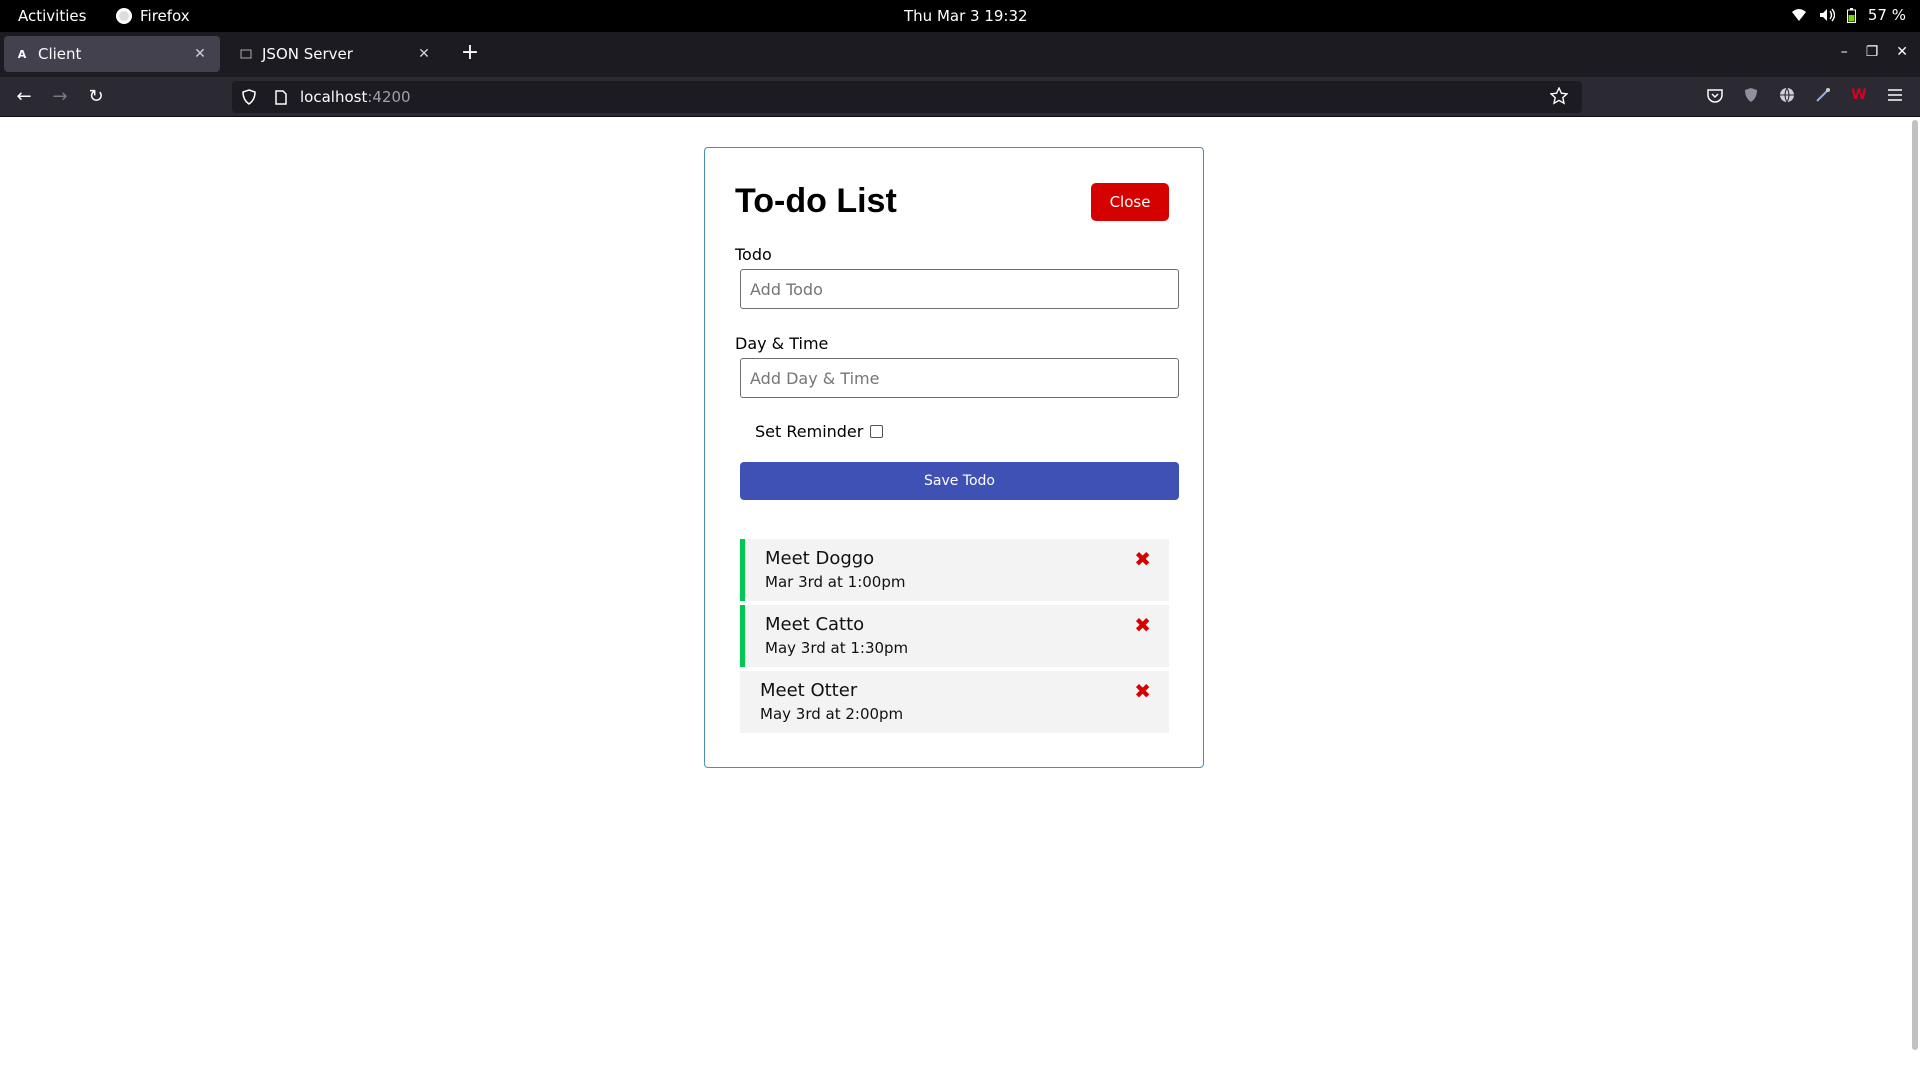  What do you see at coordinates (1751, 95) in the screenshot?
I see `extension-shield-icon` at bounding box center [1751, 95].